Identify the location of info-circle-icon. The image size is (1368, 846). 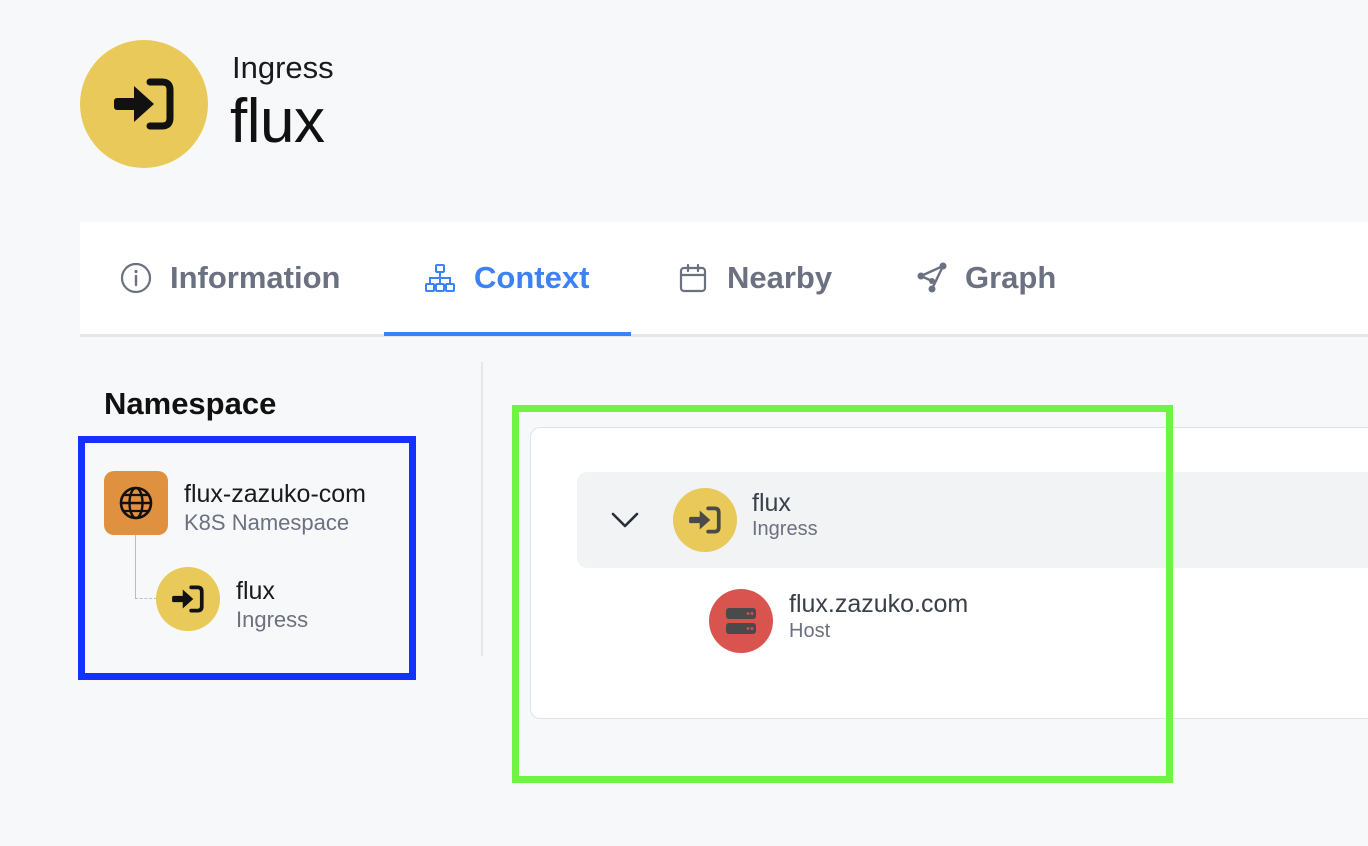
(136, 278).